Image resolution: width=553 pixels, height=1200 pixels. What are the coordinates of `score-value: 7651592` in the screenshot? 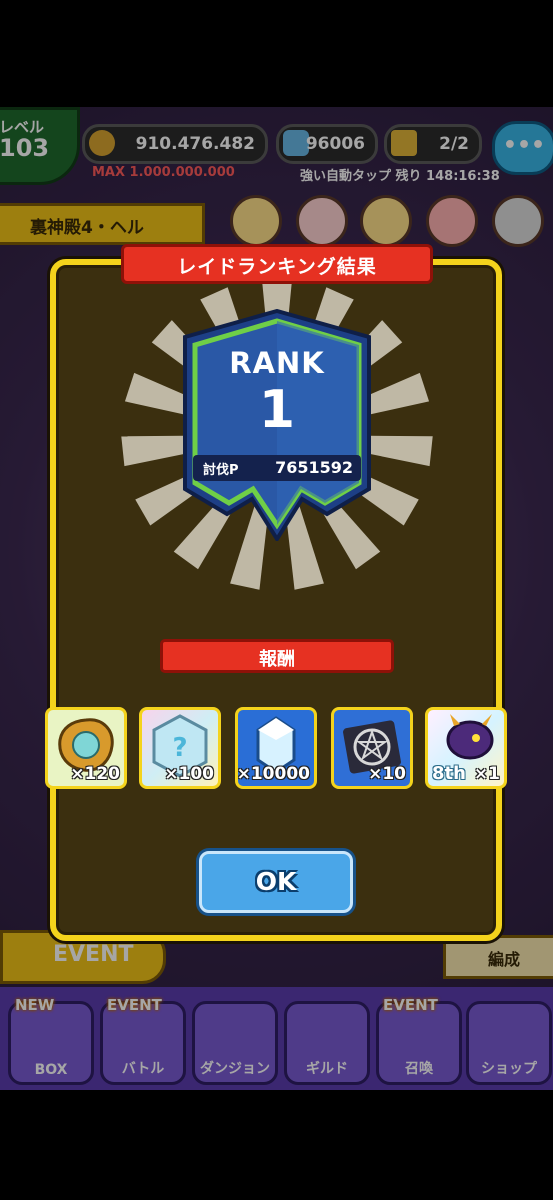 It's located at (314, 467).